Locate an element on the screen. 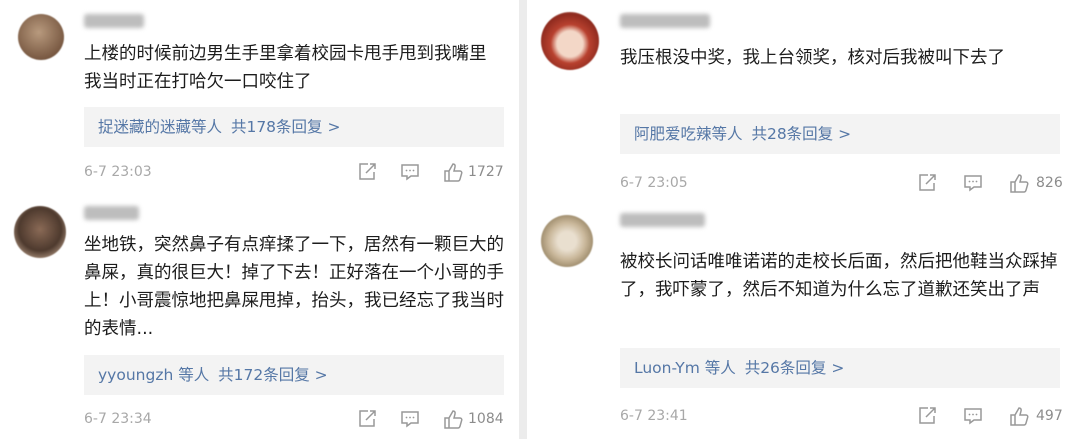 The height and width of the screenshot is (439, 1080). comment-text: 上楼的时候前边男生手里拿着校园卡甩手甩到我嘴里 我当时正在打哈欠一口咬住了 is located at coordinates (288, 68).